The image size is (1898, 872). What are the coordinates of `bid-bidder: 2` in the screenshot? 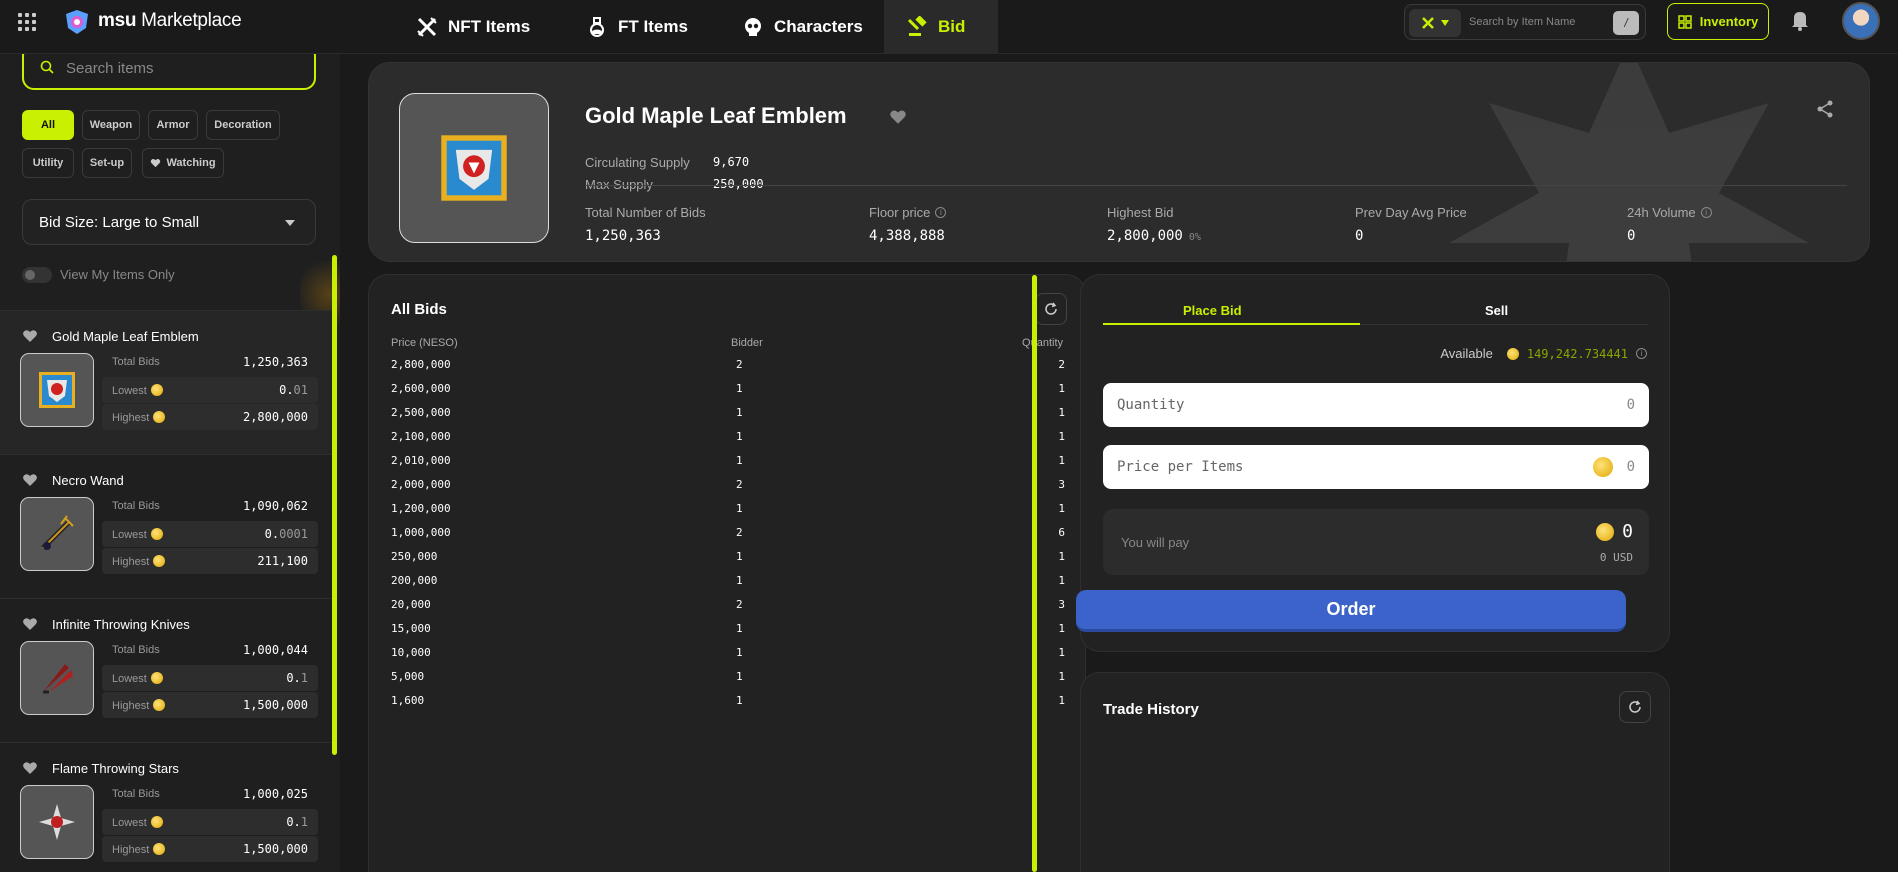 It's located at (739, 484).